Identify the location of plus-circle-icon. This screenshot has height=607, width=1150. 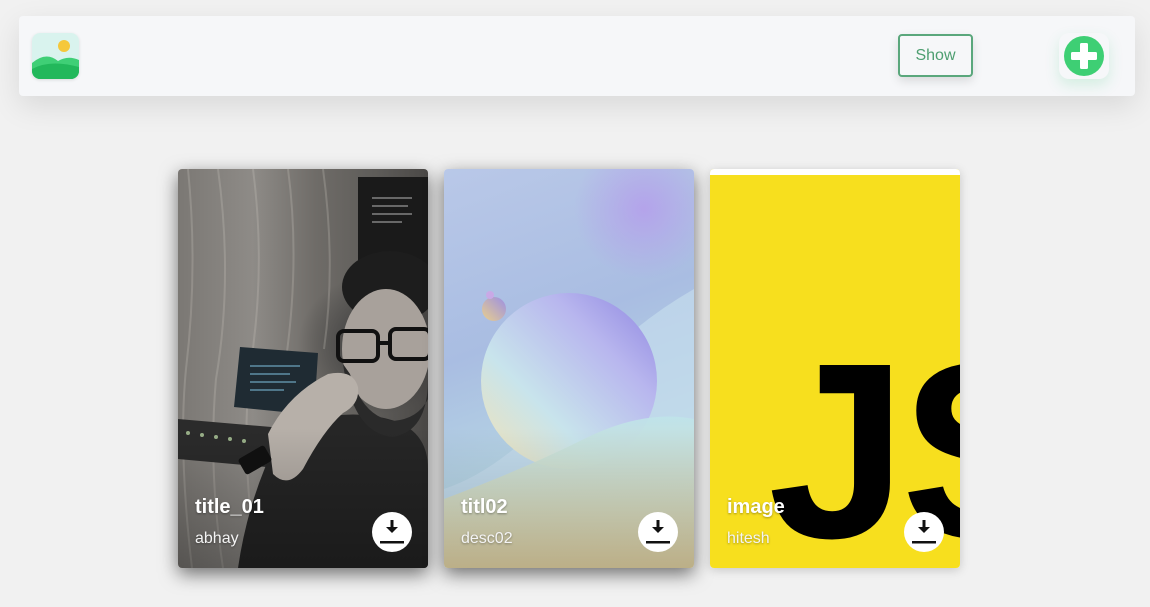
(1084, 56).